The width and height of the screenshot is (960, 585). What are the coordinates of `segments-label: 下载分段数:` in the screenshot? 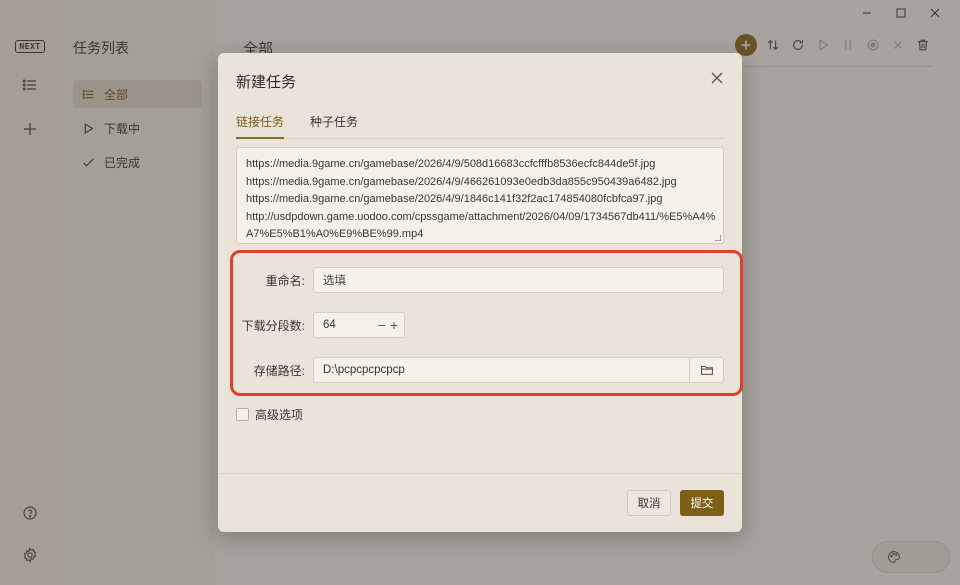 It's located at (273, 325).